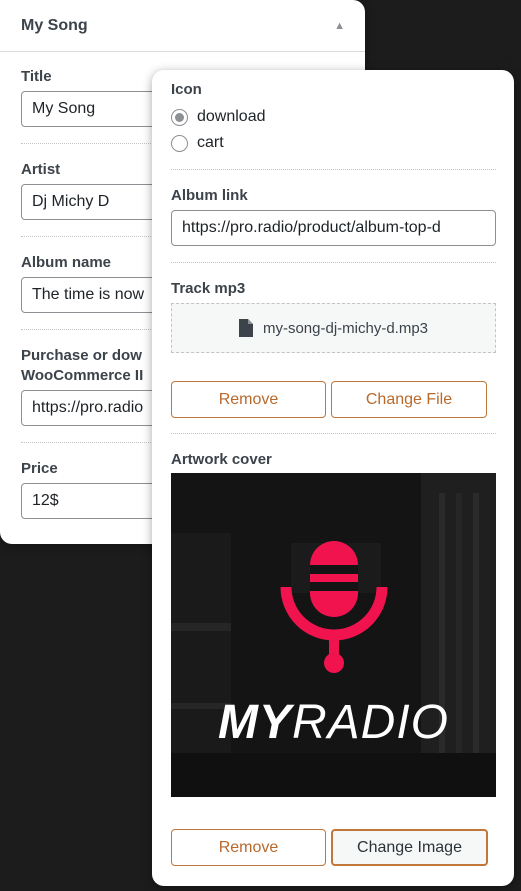 The image size is (521, 891). Describe the element at coordinates (39, 468) in the screenshot. I see `price-label: Price` at that location.